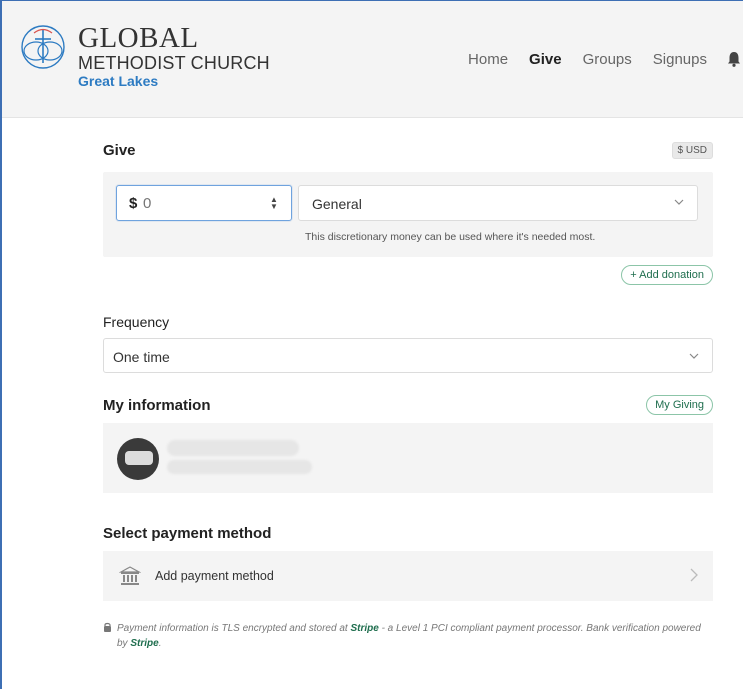 The width and height of the screenshot is (743, 689). I want to click on brand-line-region: Great Lakes, so click(118, 81).